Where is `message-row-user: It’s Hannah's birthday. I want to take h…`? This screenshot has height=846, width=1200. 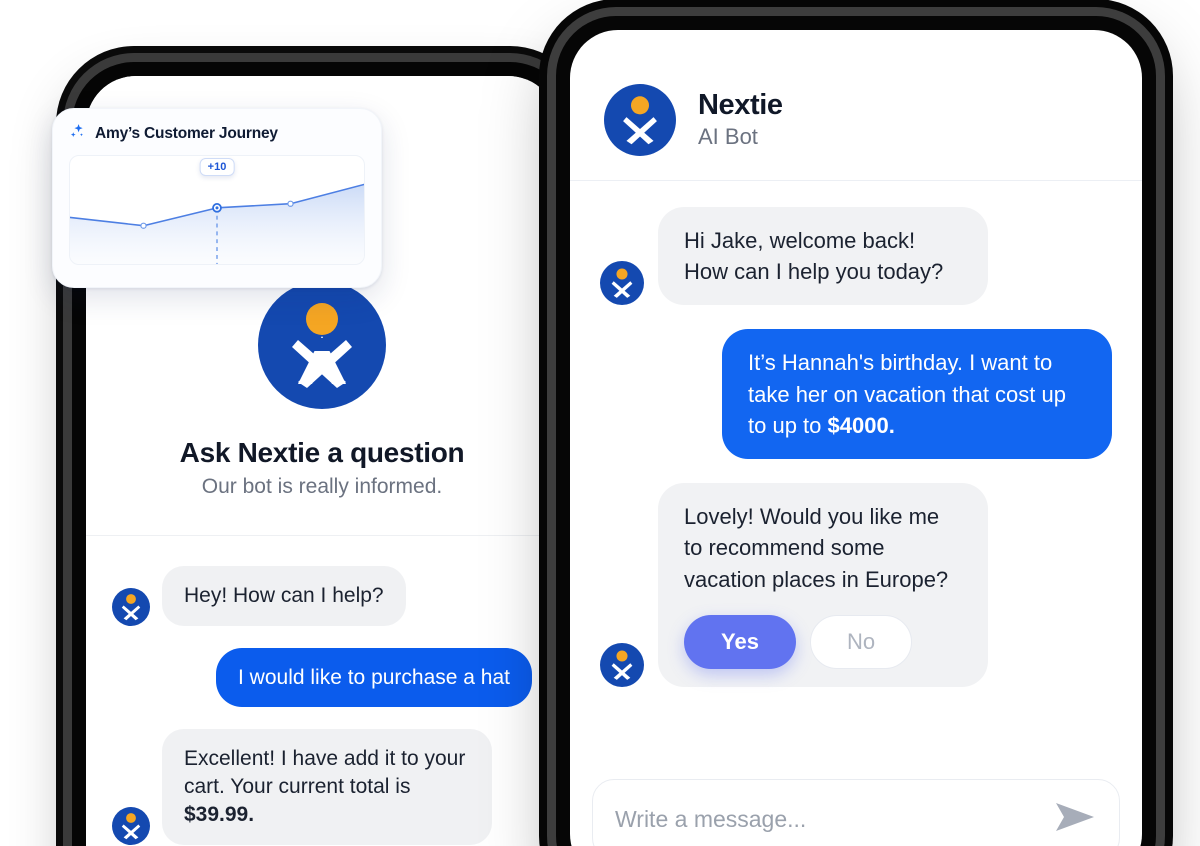
message-row-user: It’s Hannah's birthday. I want to take h… is located at coordinates (856, 394).